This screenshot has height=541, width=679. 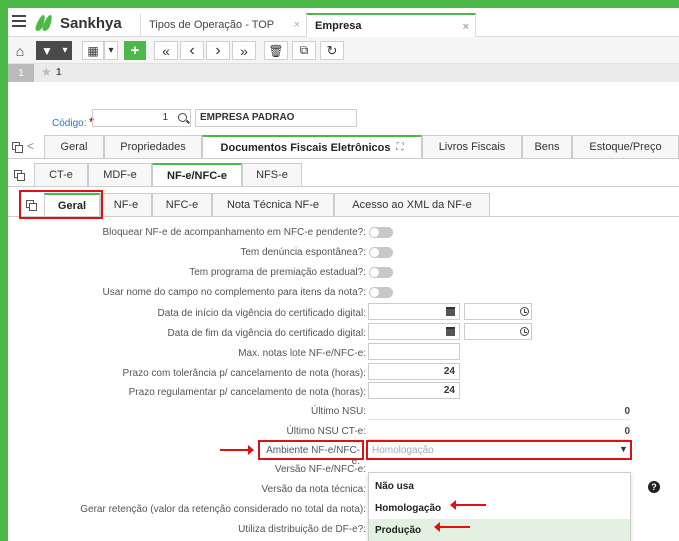 I want to click on bloquear-toggle, so click(x=381, y=232).